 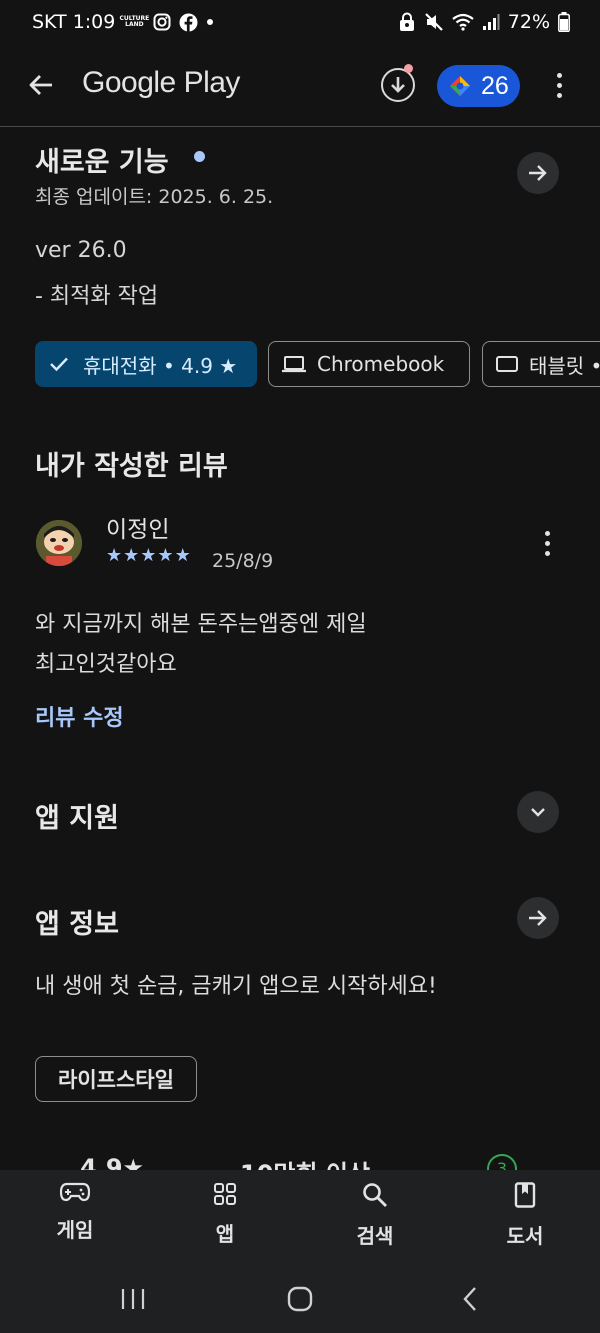 I want to click on arrow-left-icon, so click(x=40, y=85).